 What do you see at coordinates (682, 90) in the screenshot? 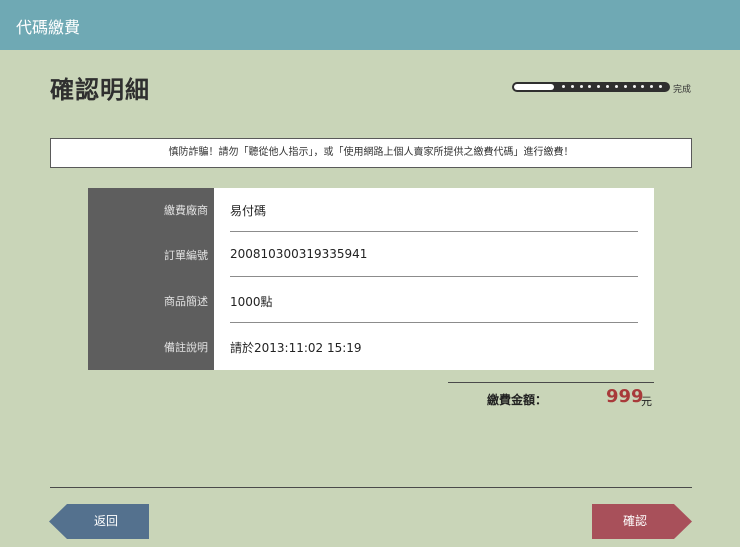
I see `progress-label: 完成` at bounding box center [682, 90].